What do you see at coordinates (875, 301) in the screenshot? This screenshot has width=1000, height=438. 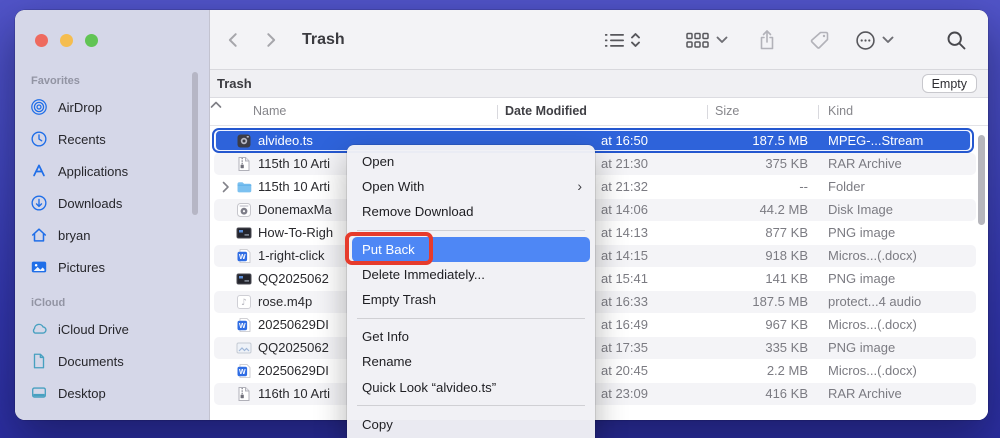 I see `kind-cell: protect...4 audio` at bounding box center [875, 301].